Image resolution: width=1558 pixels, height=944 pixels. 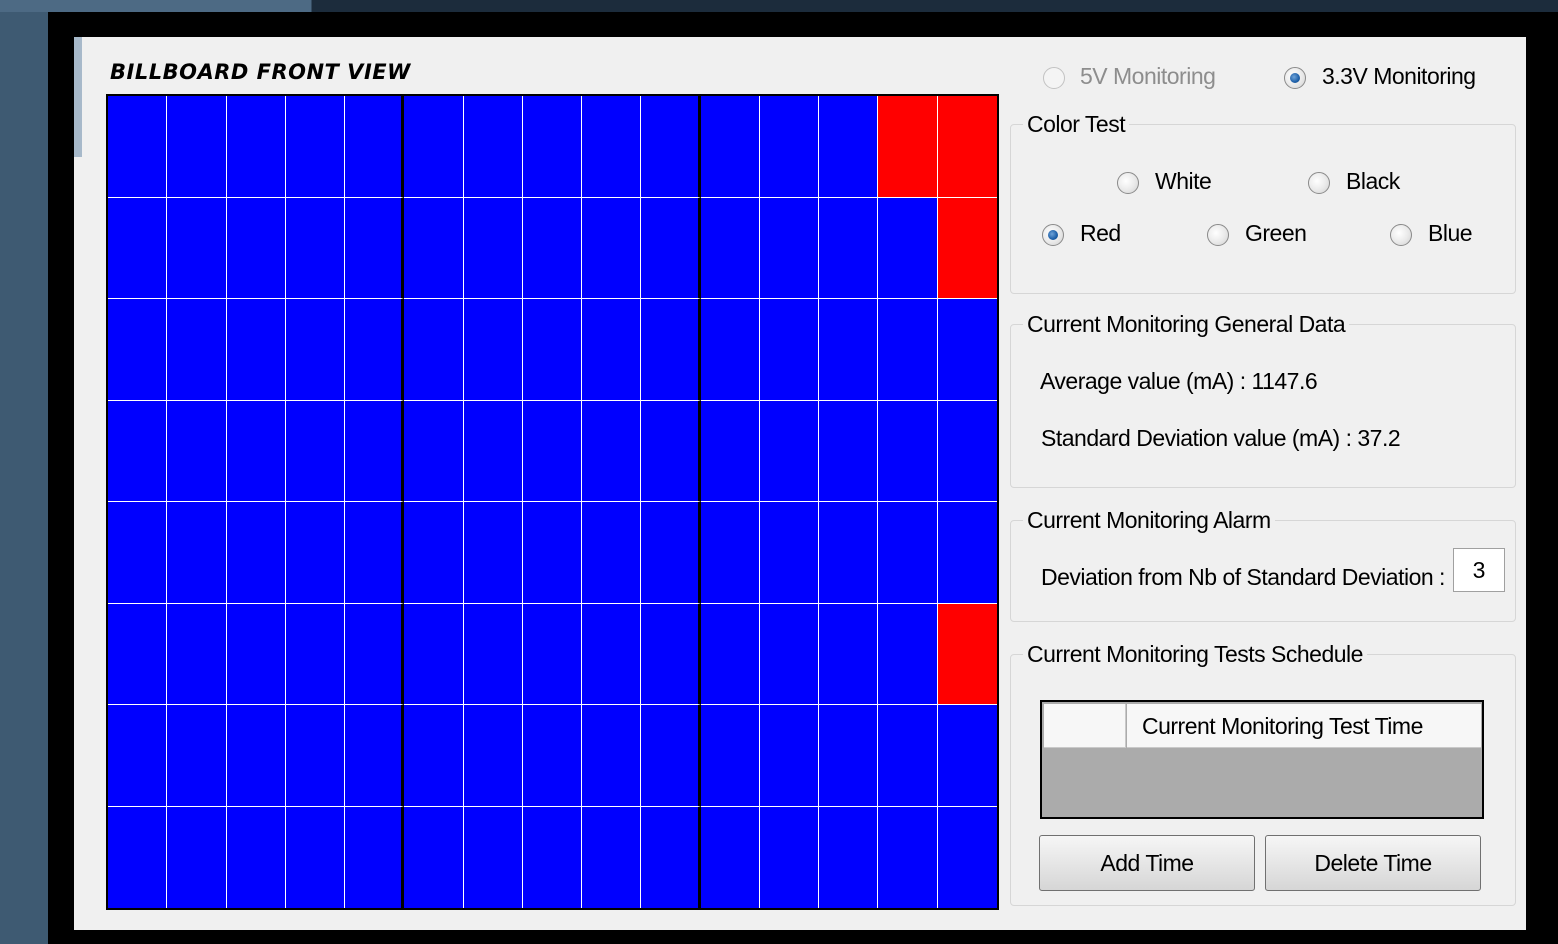 What do you see at coordinates (375, 857) in the screenshot?
I see `led-cell-r8-c5` at bounding box center [375, 857].